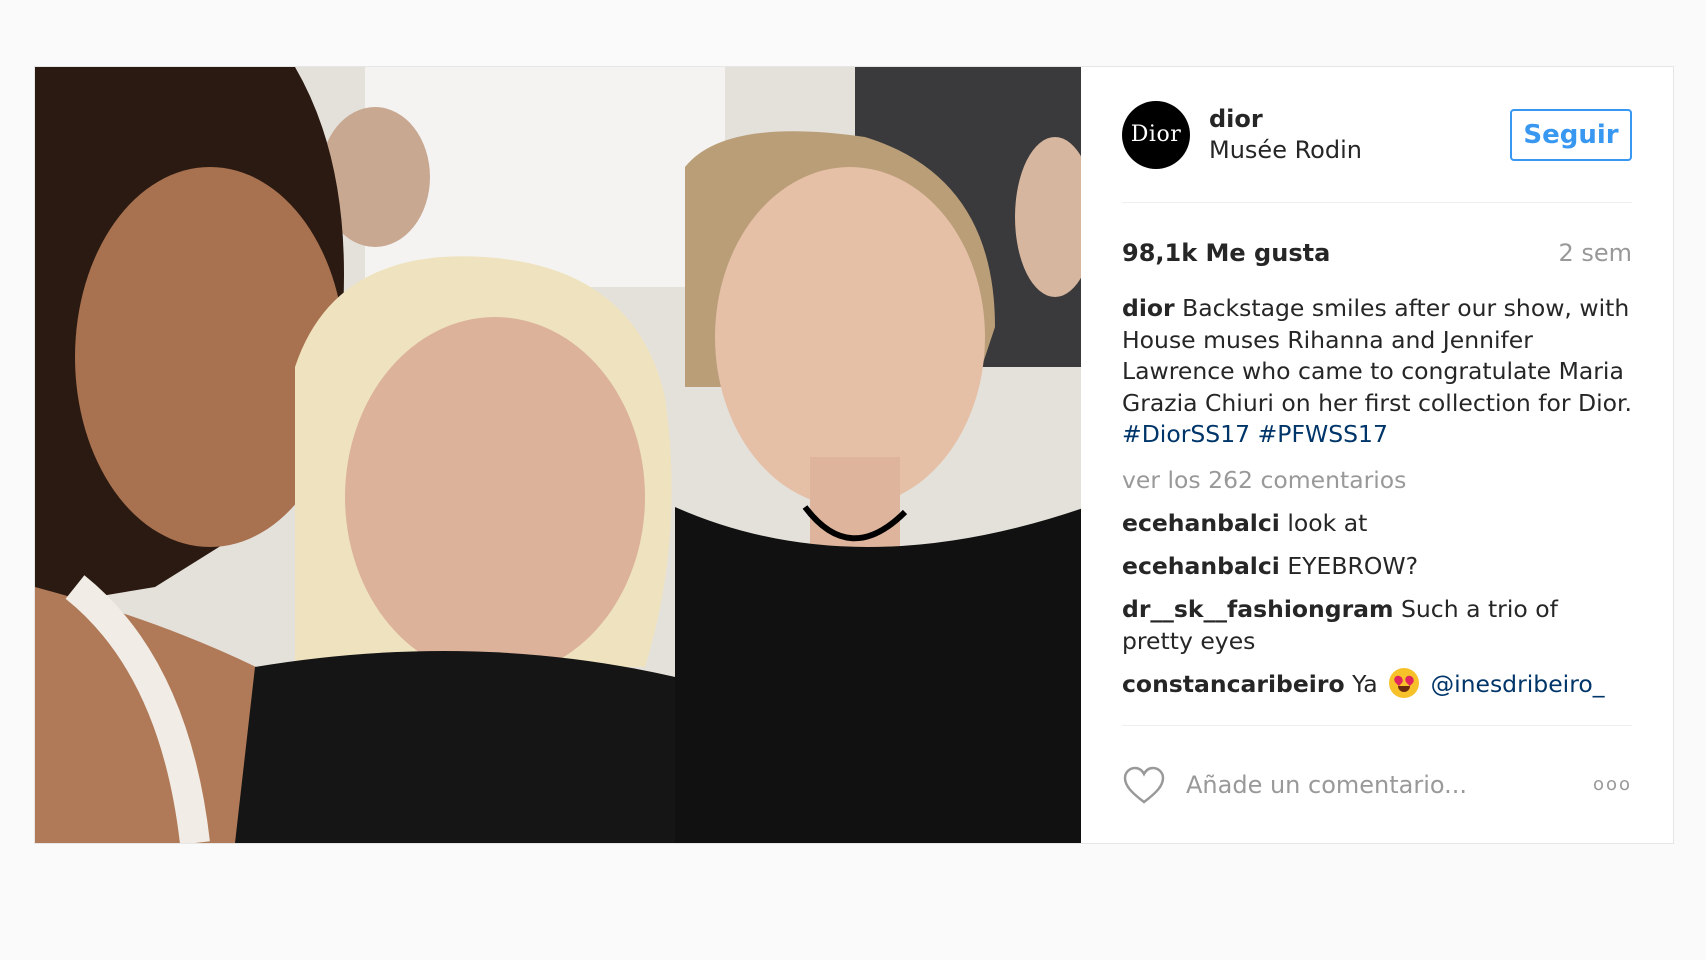 This screenshot has height=960, width=1706. I want to click on follow-button: Seguir, so click(1571, 134).